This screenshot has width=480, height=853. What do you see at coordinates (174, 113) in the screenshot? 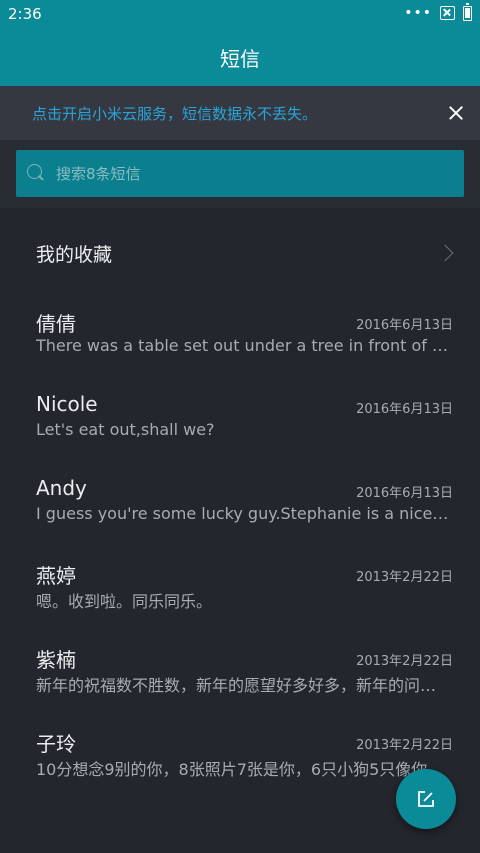
I see `banner-text: 点击开启小米云服务，短信数据永不丢失。` at bounding box center [174, 113].